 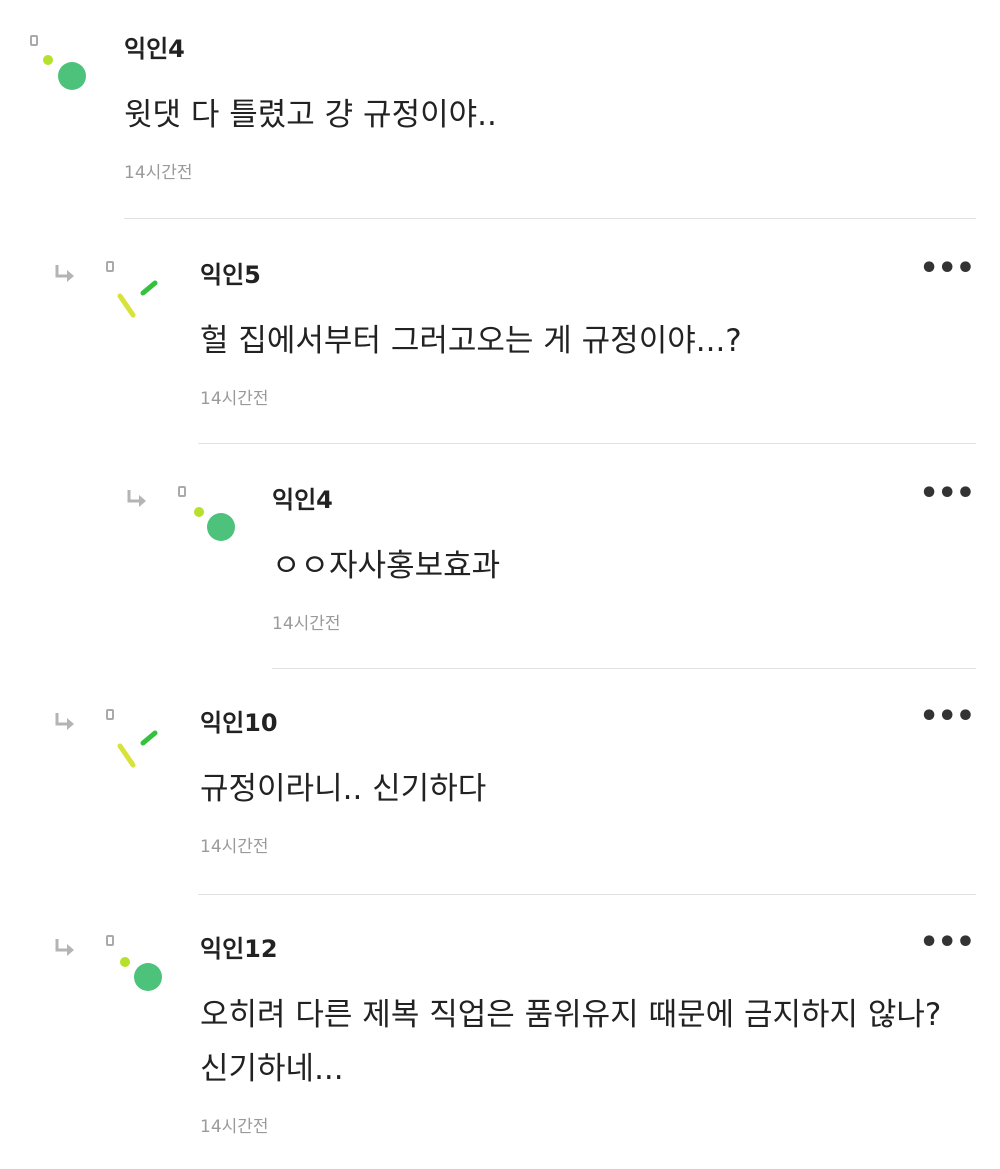 What do you see at coordinates (580, 275) in the screenshot?
I see `comment-author: 익인5` at bounding box center [580, 275].